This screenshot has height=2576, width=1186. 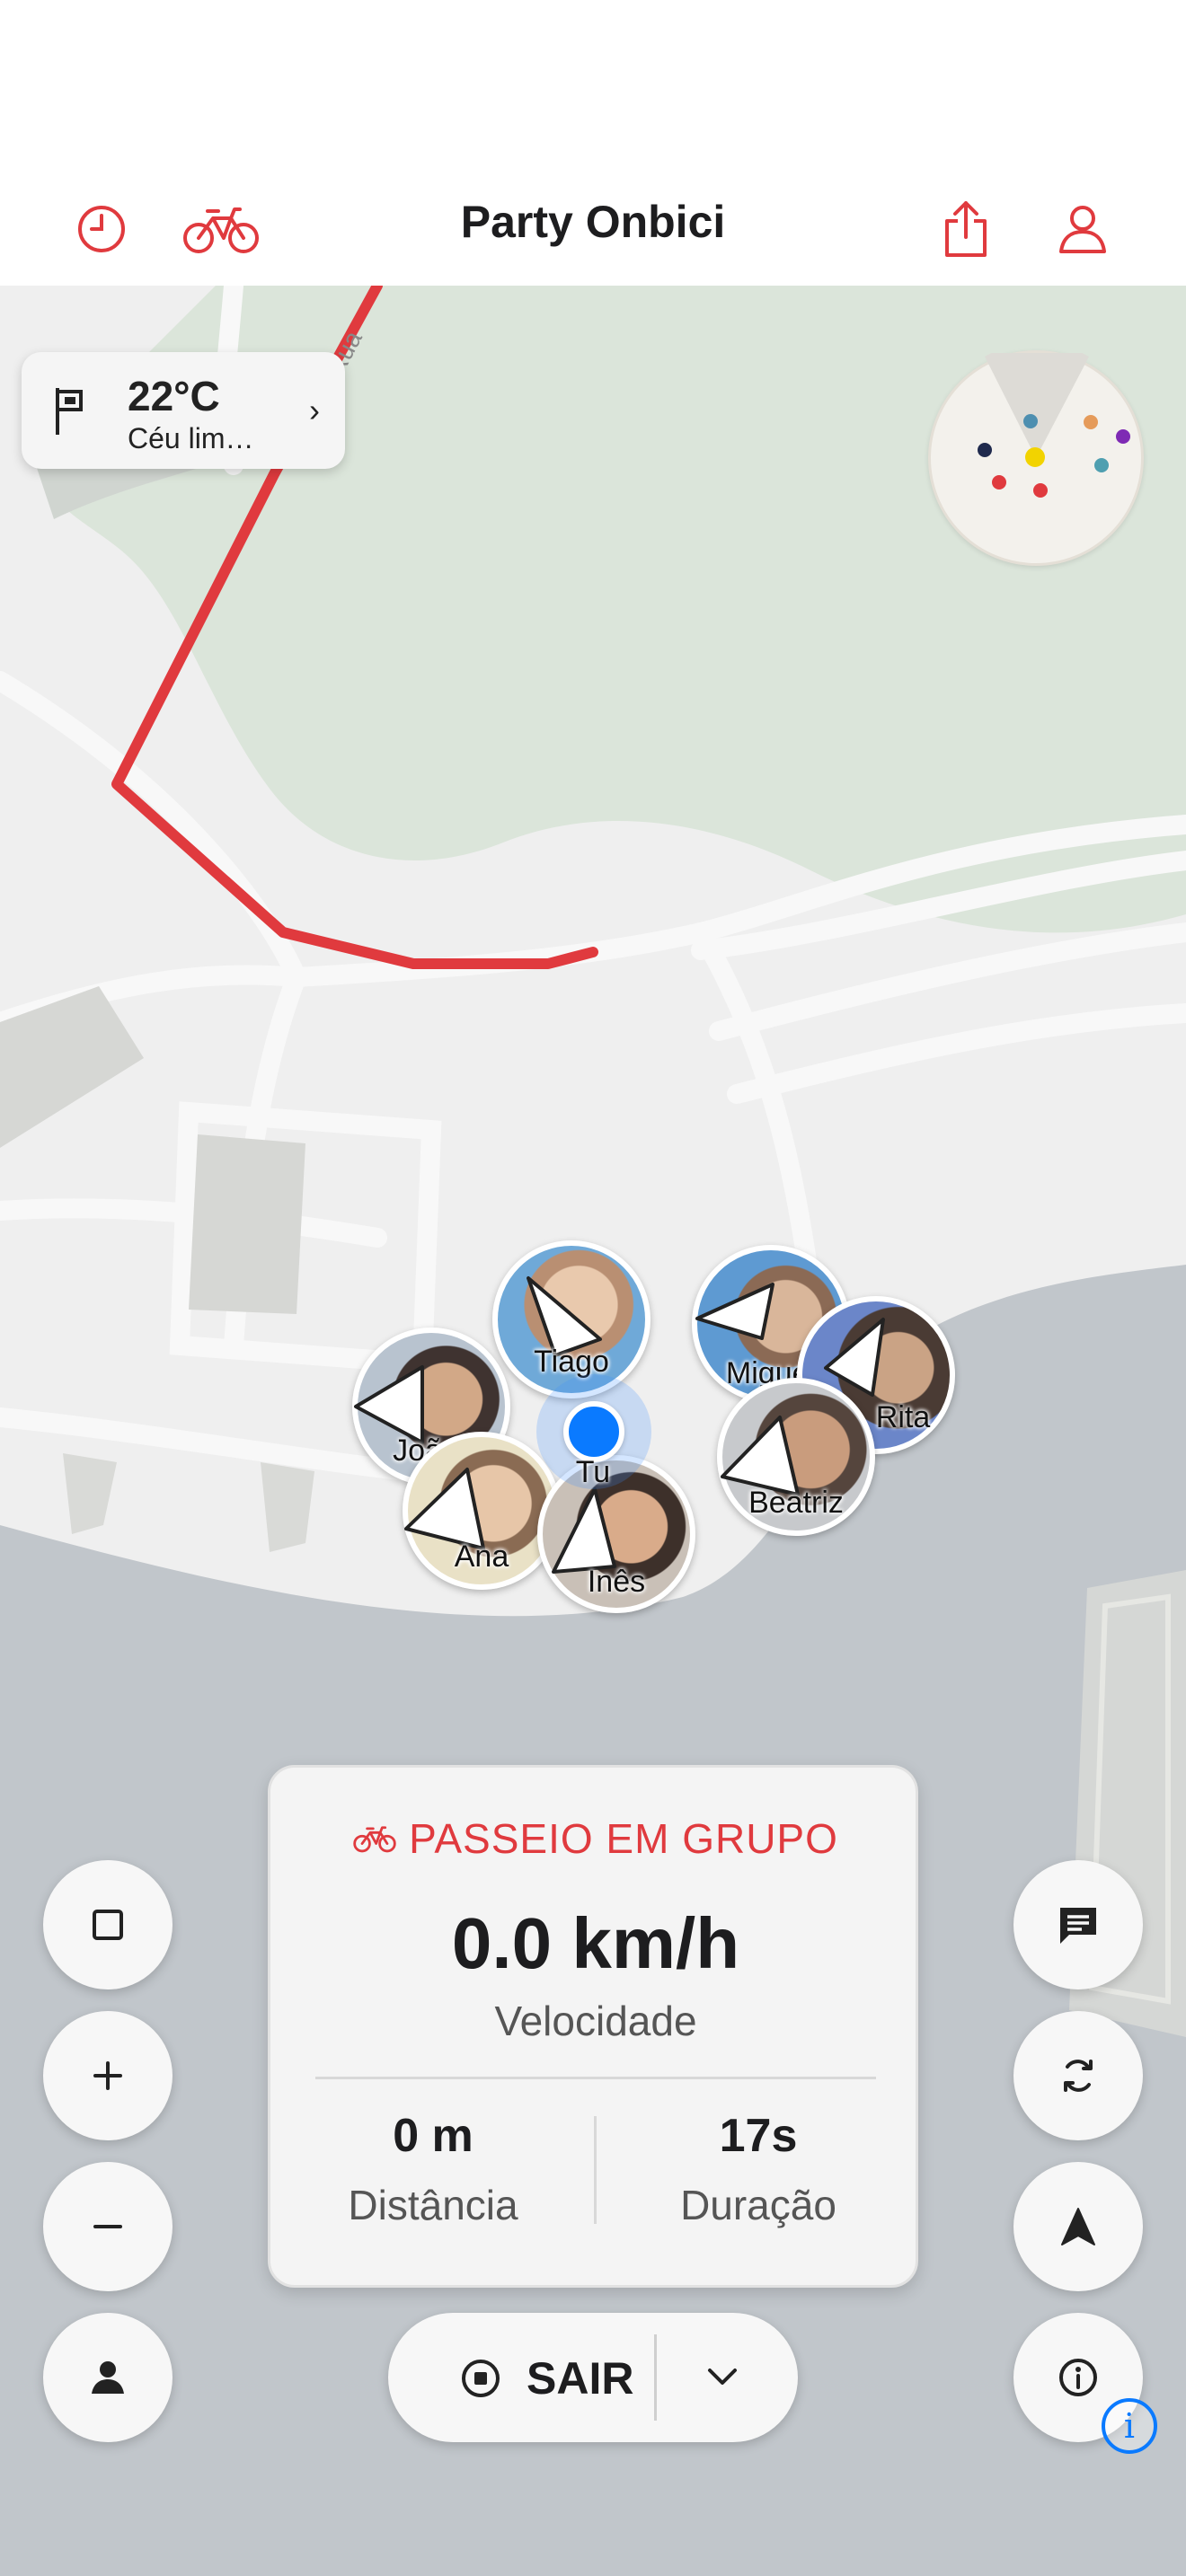 What do you see at coordinates (1078, 2377) in the screenshot?
I see `info-icon` at bounding box center [1078, 2377].